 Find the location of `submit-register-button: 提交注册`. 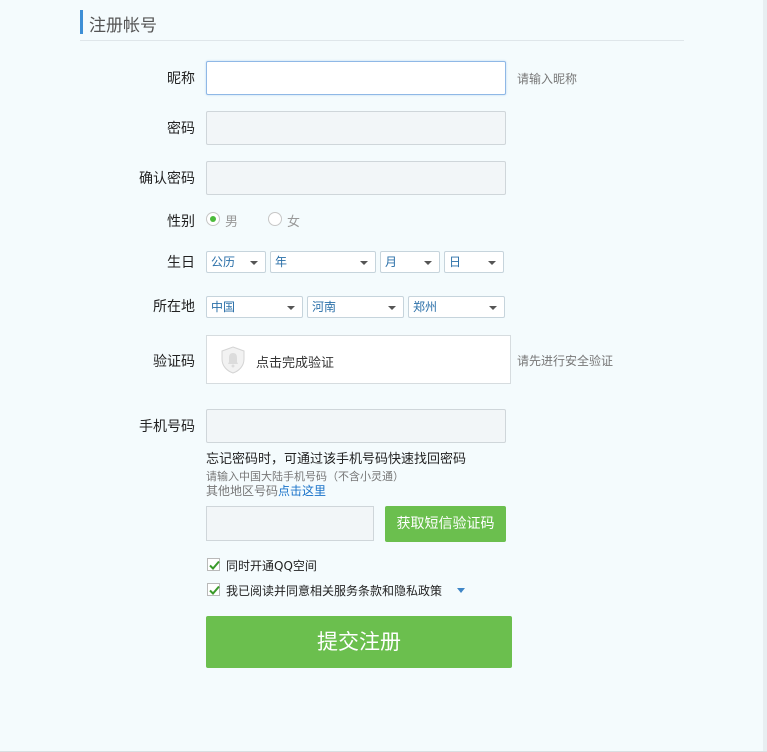

submit-register-button: 提交注册 is located at coordinates (359, 642).